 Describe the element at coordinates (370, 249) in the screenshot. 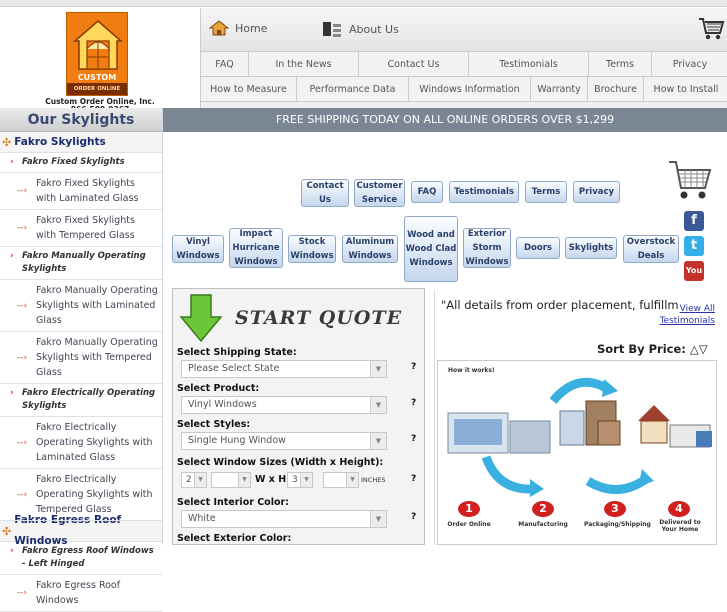

I see `btn-aluminum-windows: Aluminum Windows` at that location.